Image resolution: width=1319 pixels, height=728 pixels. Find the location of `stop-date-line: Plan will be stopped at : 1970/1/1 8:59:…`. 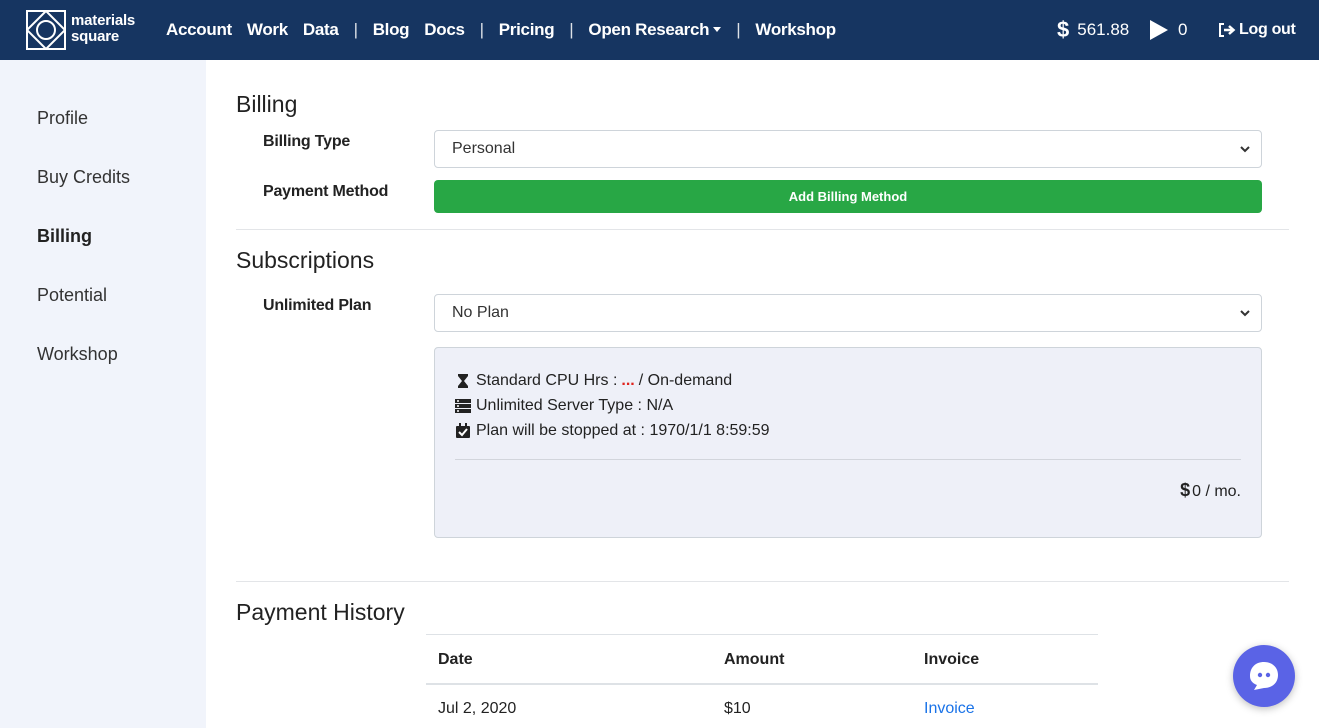

stop-date-line: Plan will be stopped at : 1970/1/1 8:59:… is located at coordinates (612, 431).